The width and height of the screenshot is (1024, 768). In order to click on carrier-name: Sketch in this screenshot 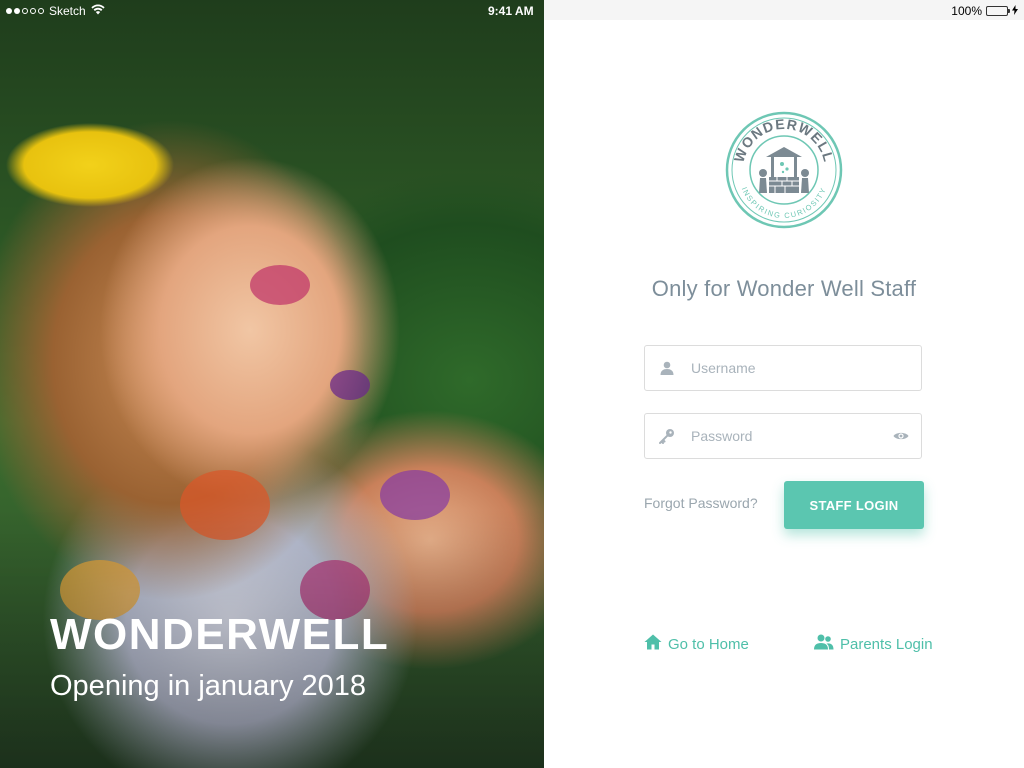, I will do `click(67, 11)`.